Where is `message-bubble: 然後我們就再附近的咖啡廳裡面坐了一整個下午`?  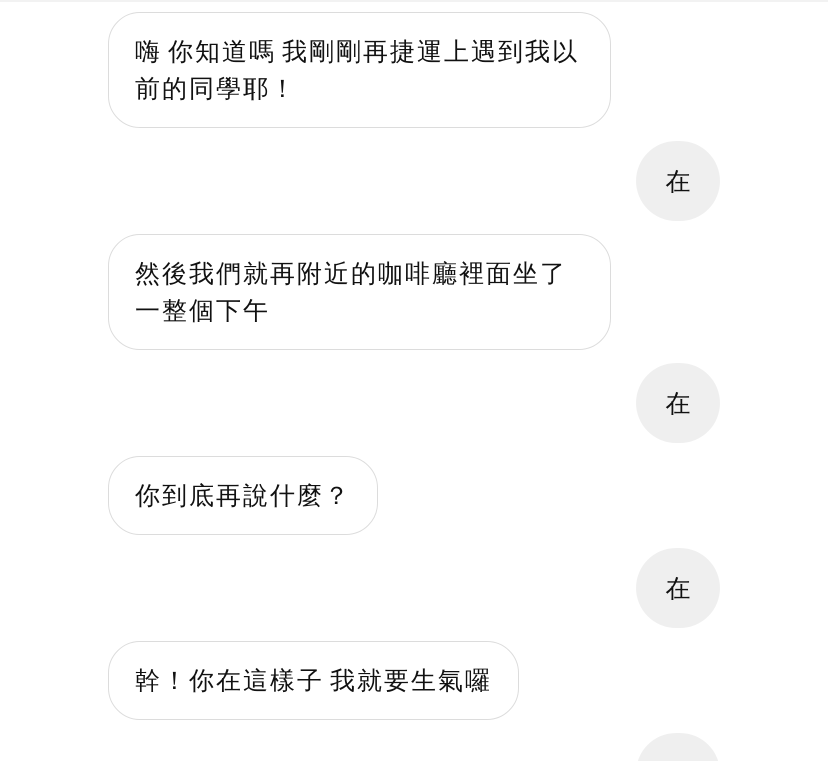
message-bubble: 然後我們就再附近的咖啡廳裡面坐了一整個下午 is located at coordinates (359, 292).